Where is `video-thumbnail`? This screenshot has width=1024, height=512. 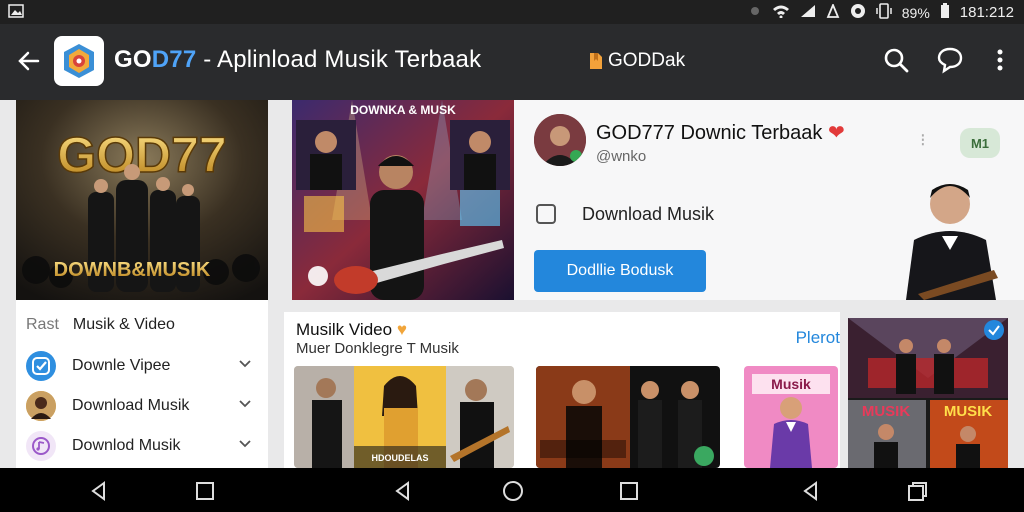
video-thumbnail is located at coordinates (628, 417).